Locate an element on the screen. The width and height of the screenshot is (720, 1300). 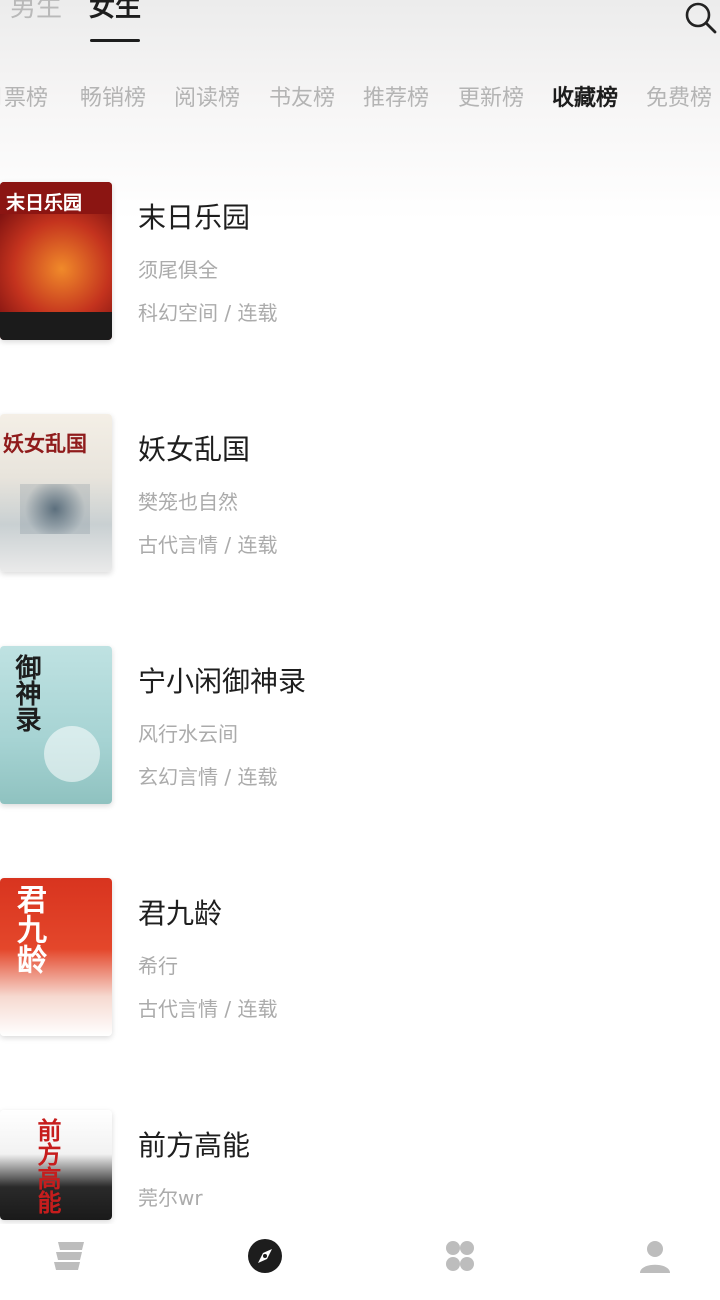
profile-icon is located at coordinates (655, 1257).